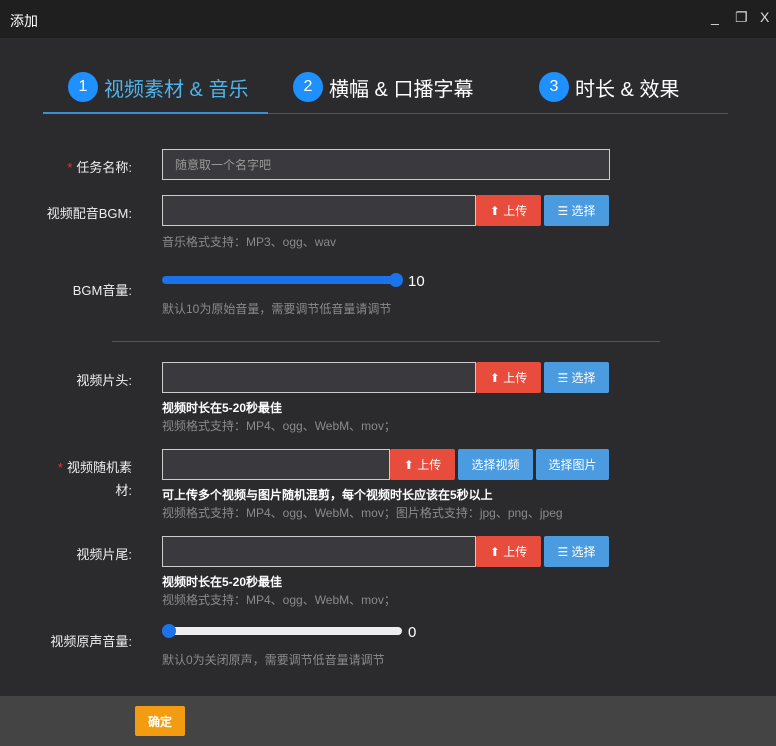  I want to click on tab-duration-effects: 3 时长 & 效果, so click(609, 87).